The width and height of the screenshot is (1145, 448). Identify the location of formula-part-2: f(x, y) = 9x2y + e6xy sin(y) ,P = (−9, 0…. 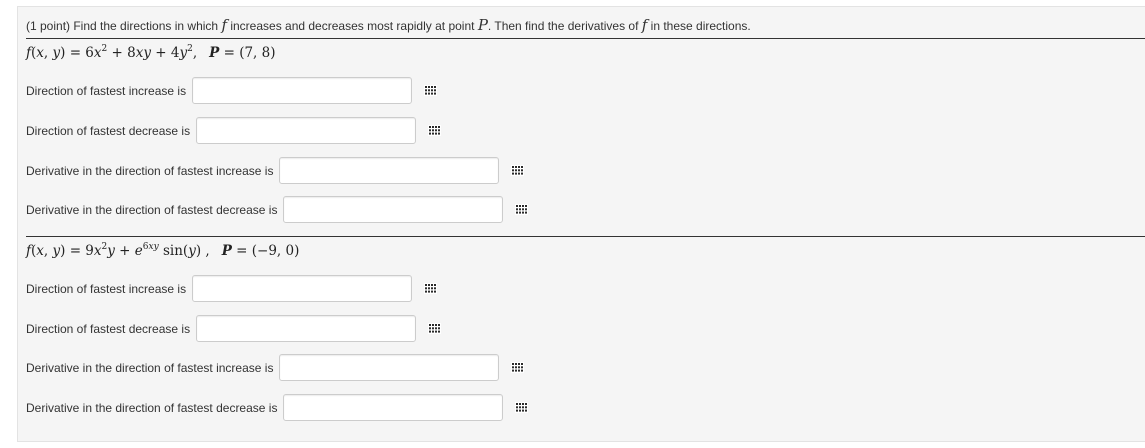
(163, 251).